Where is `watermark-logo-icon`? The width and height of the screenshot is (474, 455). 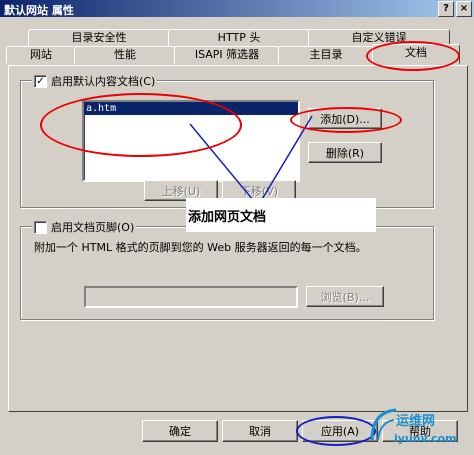
watermark-logo-icon is located at coordinates (383, 424).